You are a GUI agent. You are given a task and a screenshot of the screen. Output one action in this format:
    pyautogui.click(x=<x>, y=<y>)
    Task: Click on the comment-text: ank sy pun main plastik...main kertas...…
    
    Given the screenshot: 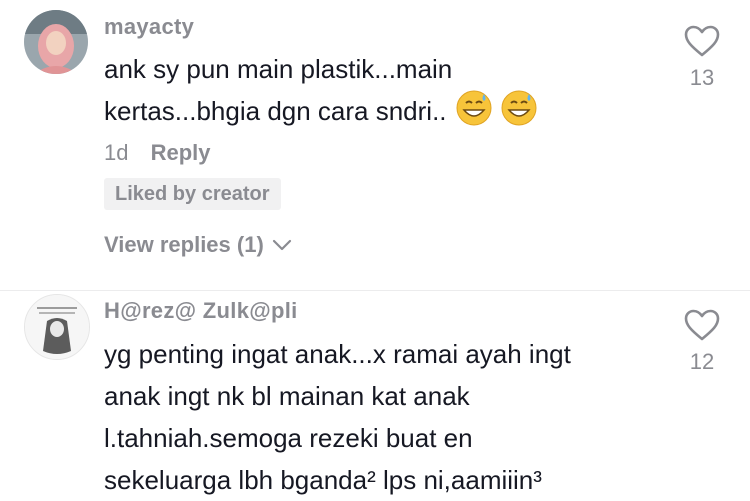 What is the action you would take?
    pyautogui.click(x=374, y=97)
    